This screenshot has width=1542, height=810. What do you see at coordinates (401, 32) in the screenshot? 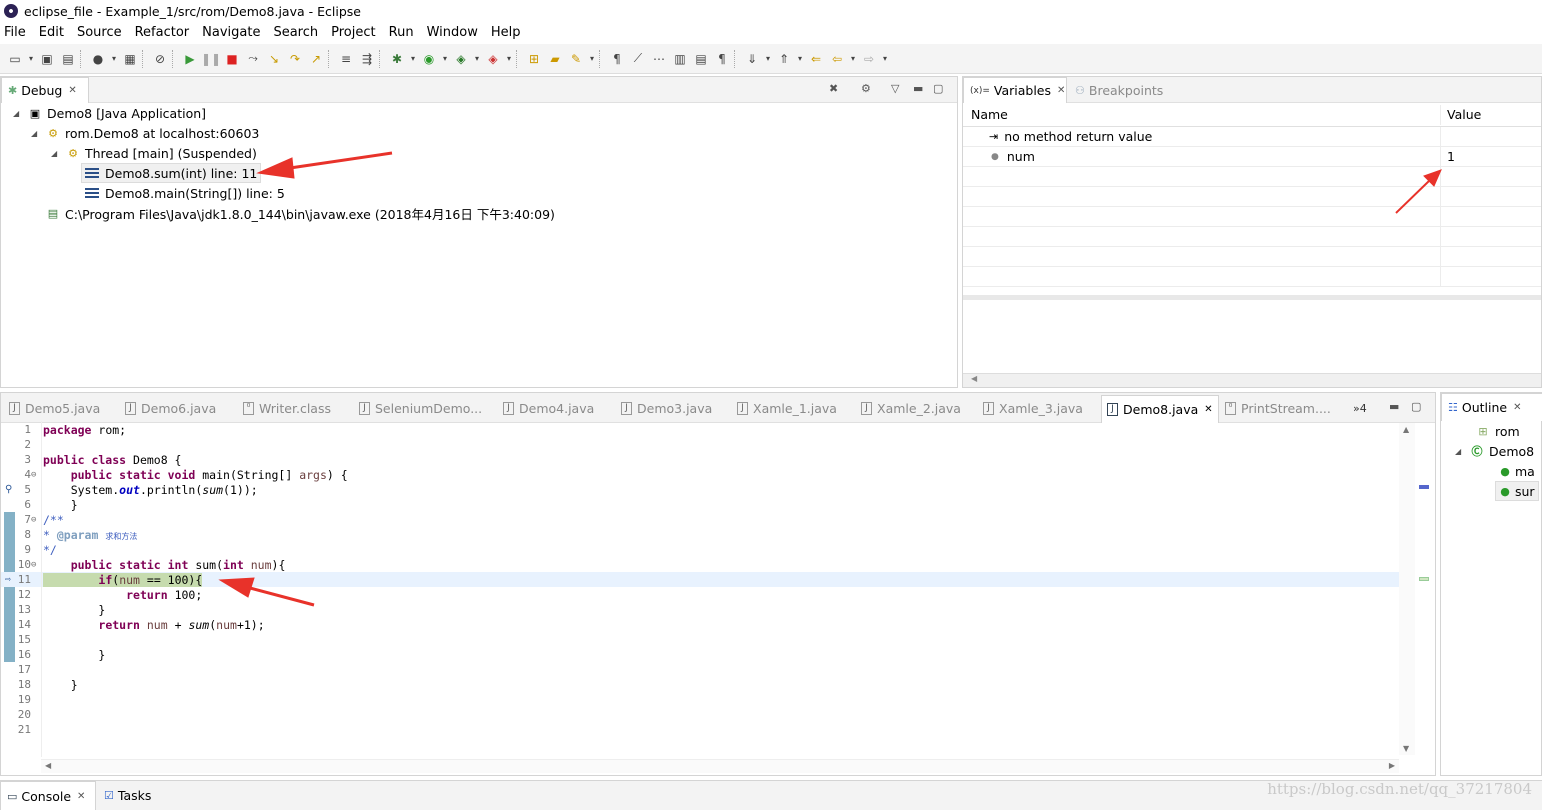
I see `menu-run: Run` at bounding box center [401, 32].